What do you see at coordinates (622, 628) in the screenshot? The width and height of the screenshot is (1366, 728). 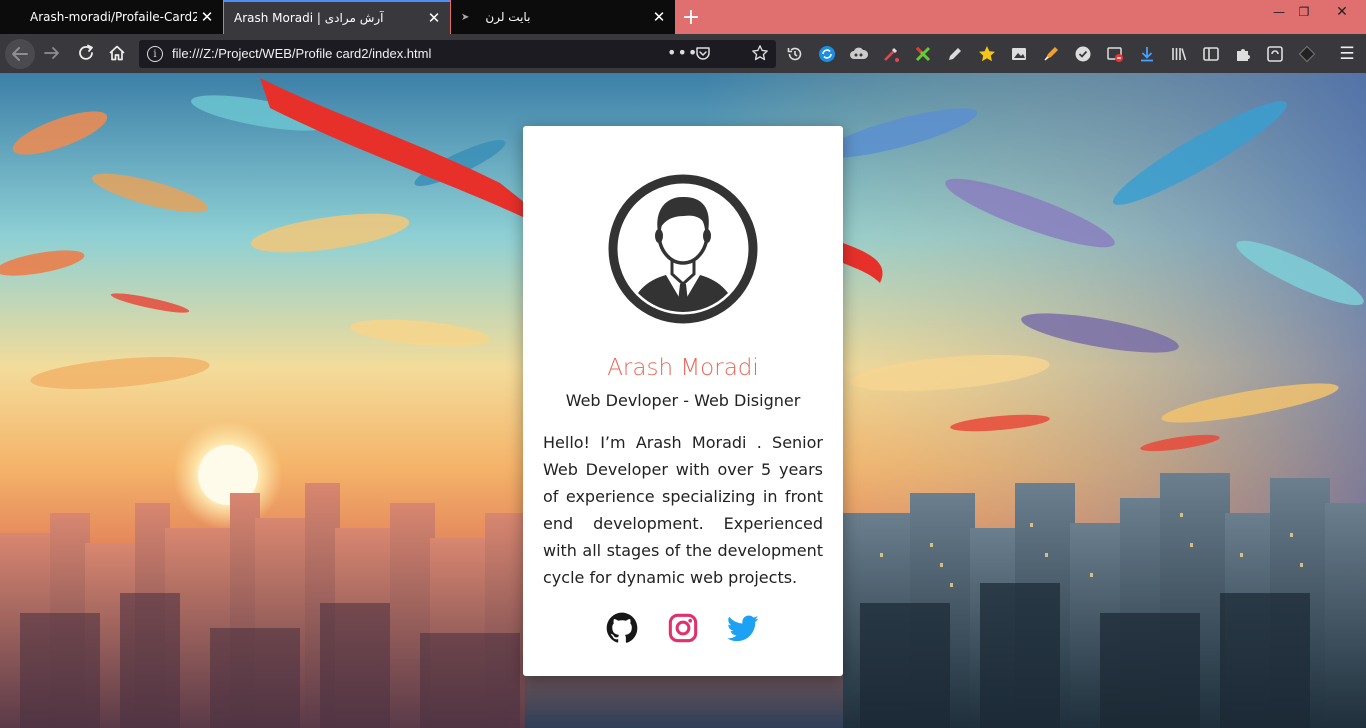 I see `github-icon` at bounding box center [622, 628].